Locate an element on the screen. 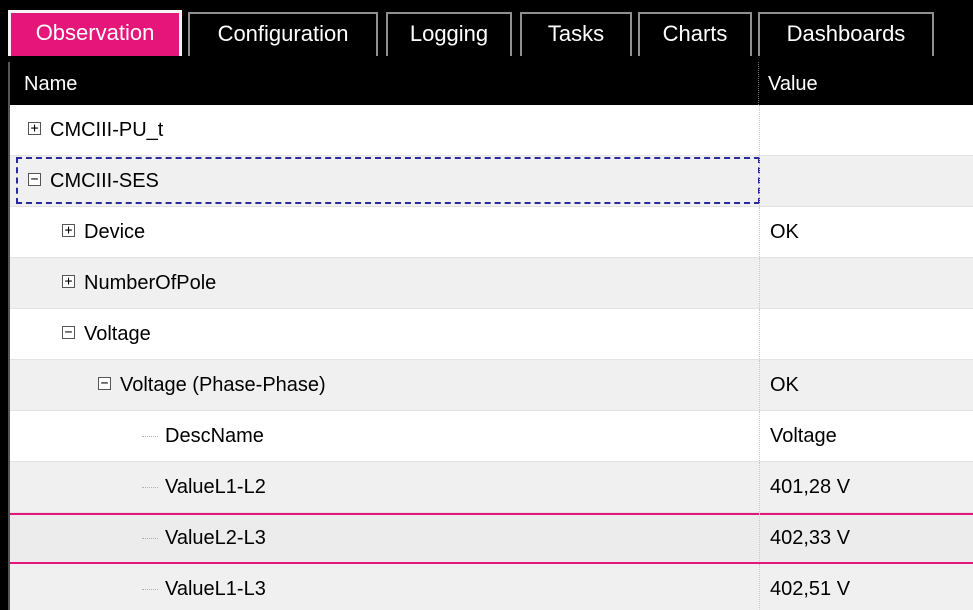 The height and width of the screenshot is (610, 973). tree-row-valuel2-l3: ValueL2-L3 402,33 V is located at coordinates (491, 538).